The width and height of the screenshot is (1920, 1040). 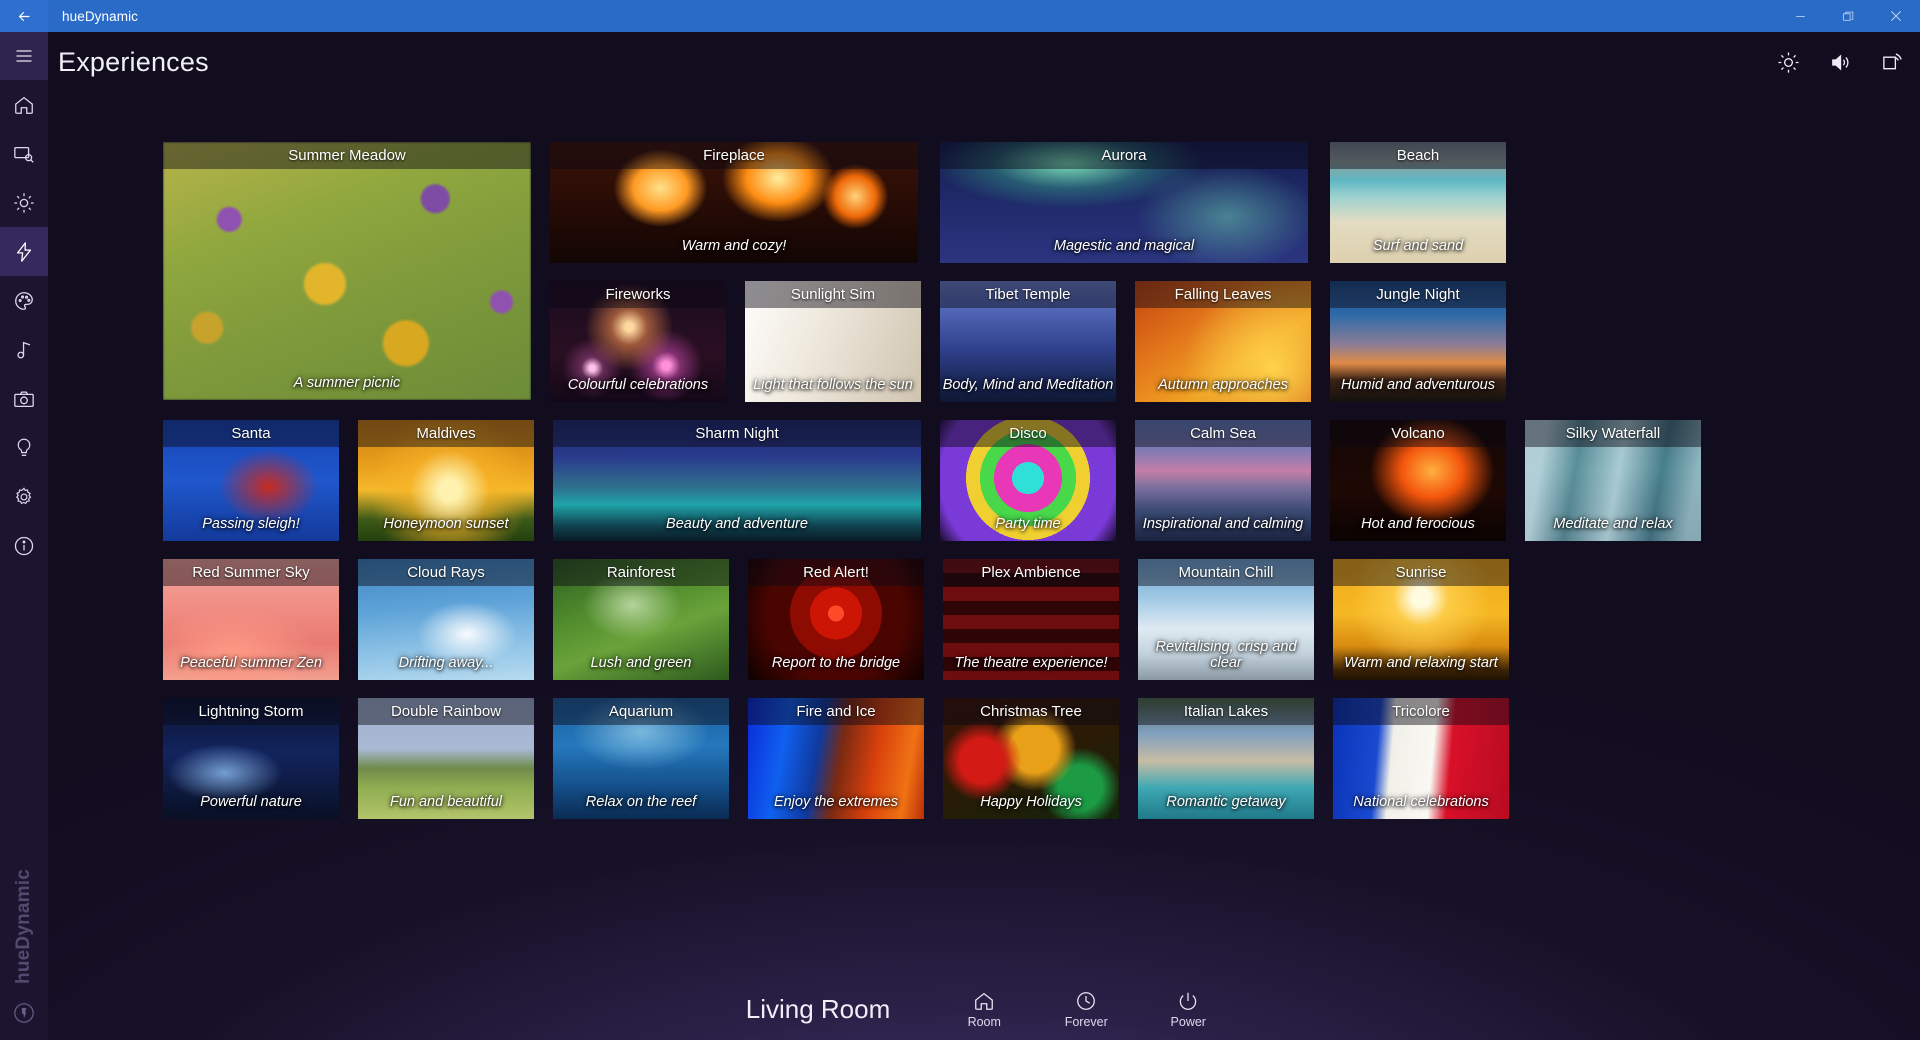 What do you see at coordinates (1418, 155) in the screenshot?
I see `tile-title: Beach` at bounding box center [1418, 155].